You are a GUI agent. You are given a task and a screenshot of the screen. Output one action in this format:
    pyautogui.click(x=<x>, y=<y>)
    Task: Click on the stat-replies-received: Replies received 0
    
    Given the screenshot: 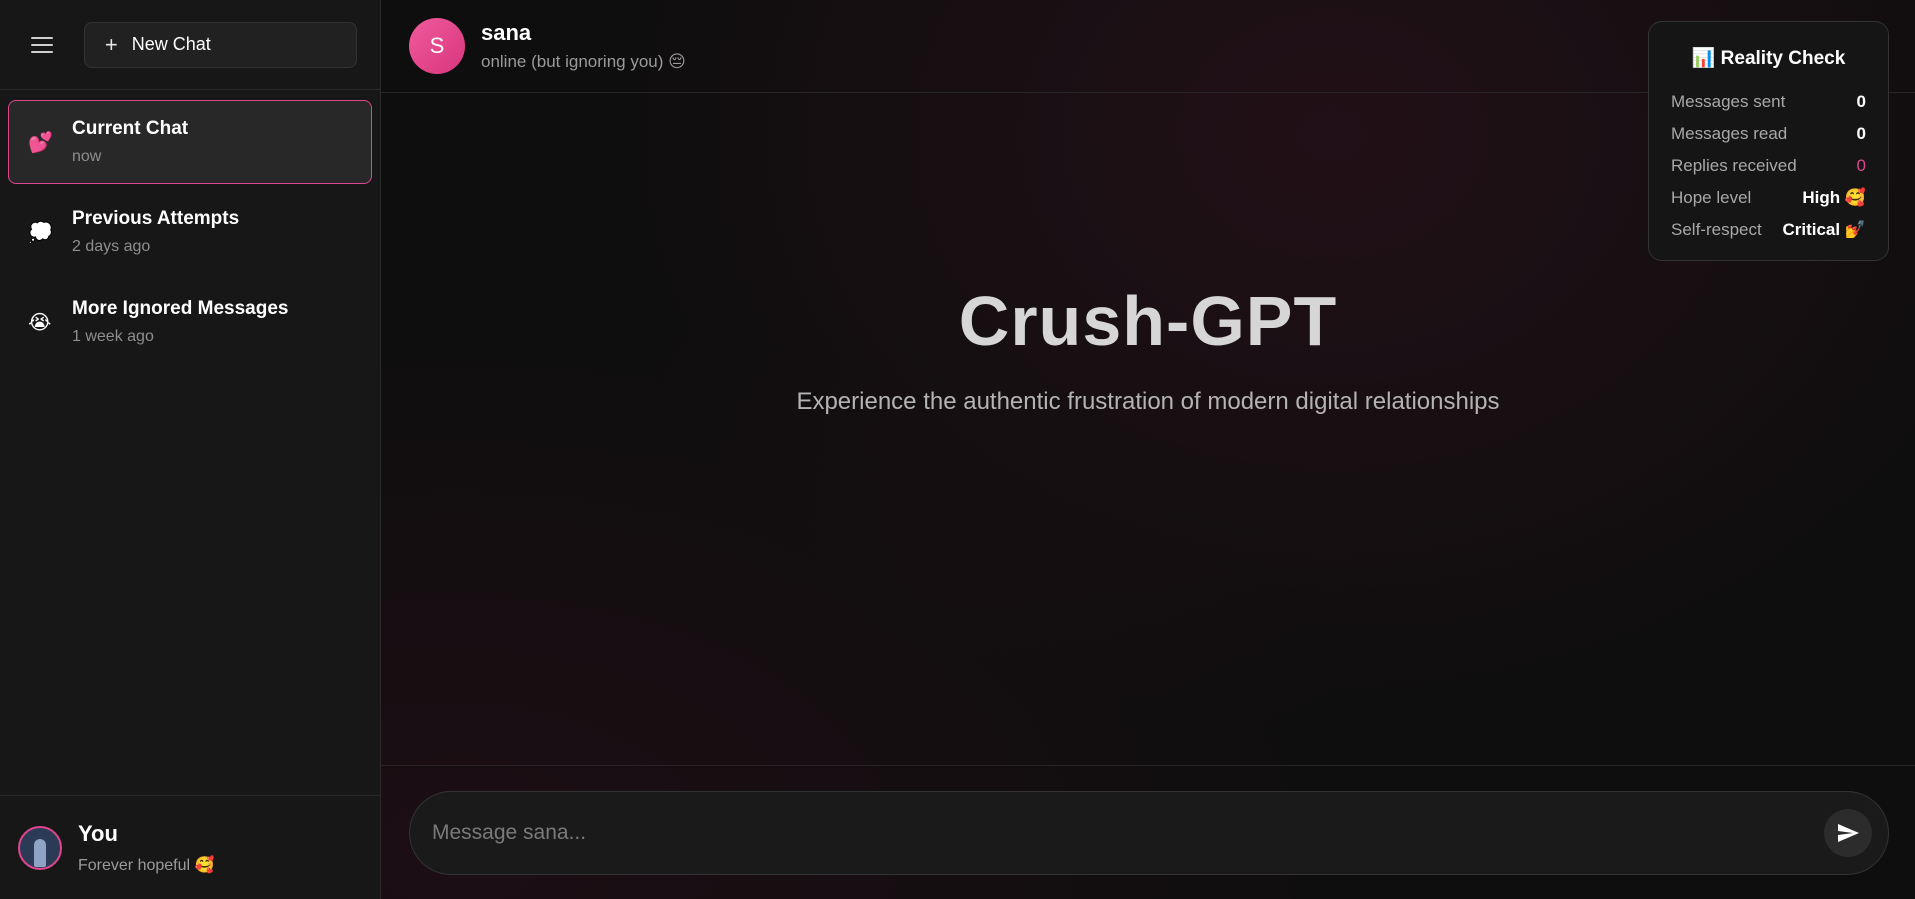 What is the action you would take?
    pyautogui.click(x=1768, y=166)
    